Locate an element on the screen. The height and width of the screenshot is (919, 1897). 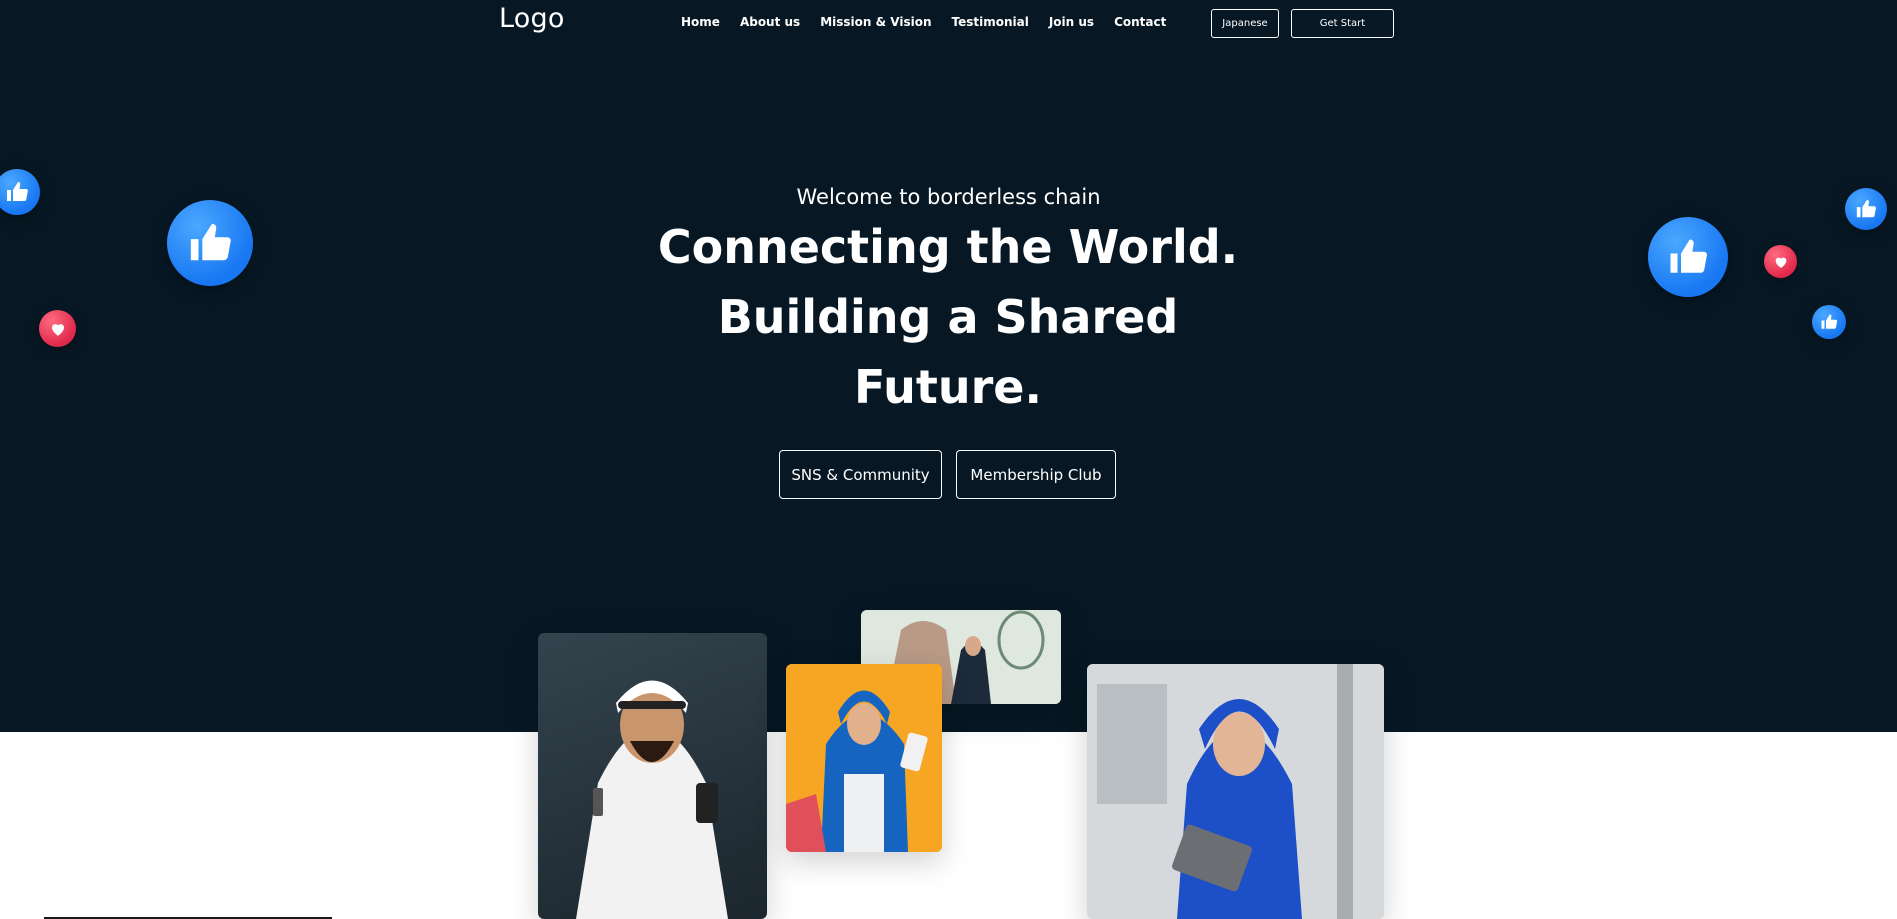
nav-testimonial: Testimonial is located at coordinates (990, 22).